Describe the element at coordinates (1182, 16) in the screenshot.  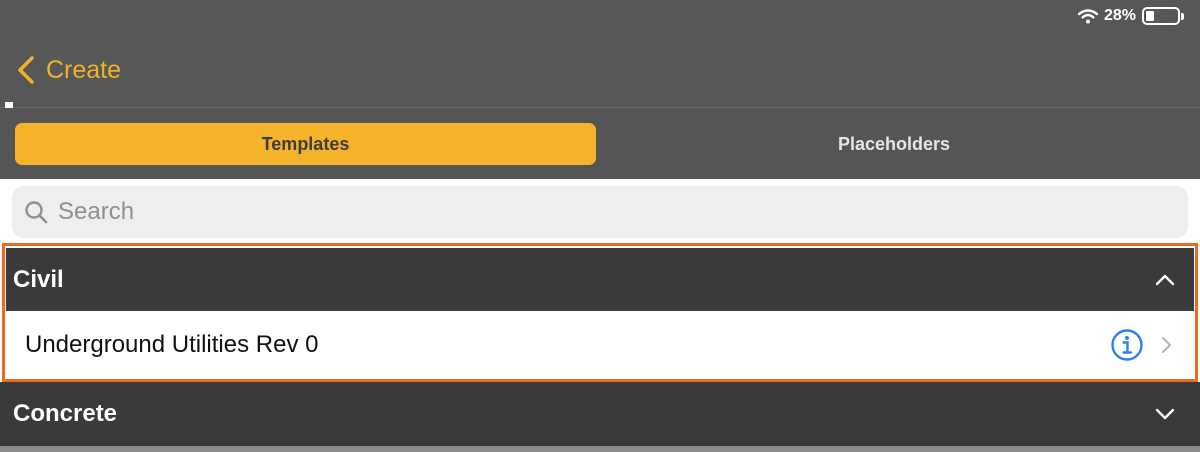
I see `battery-tip` at that location.